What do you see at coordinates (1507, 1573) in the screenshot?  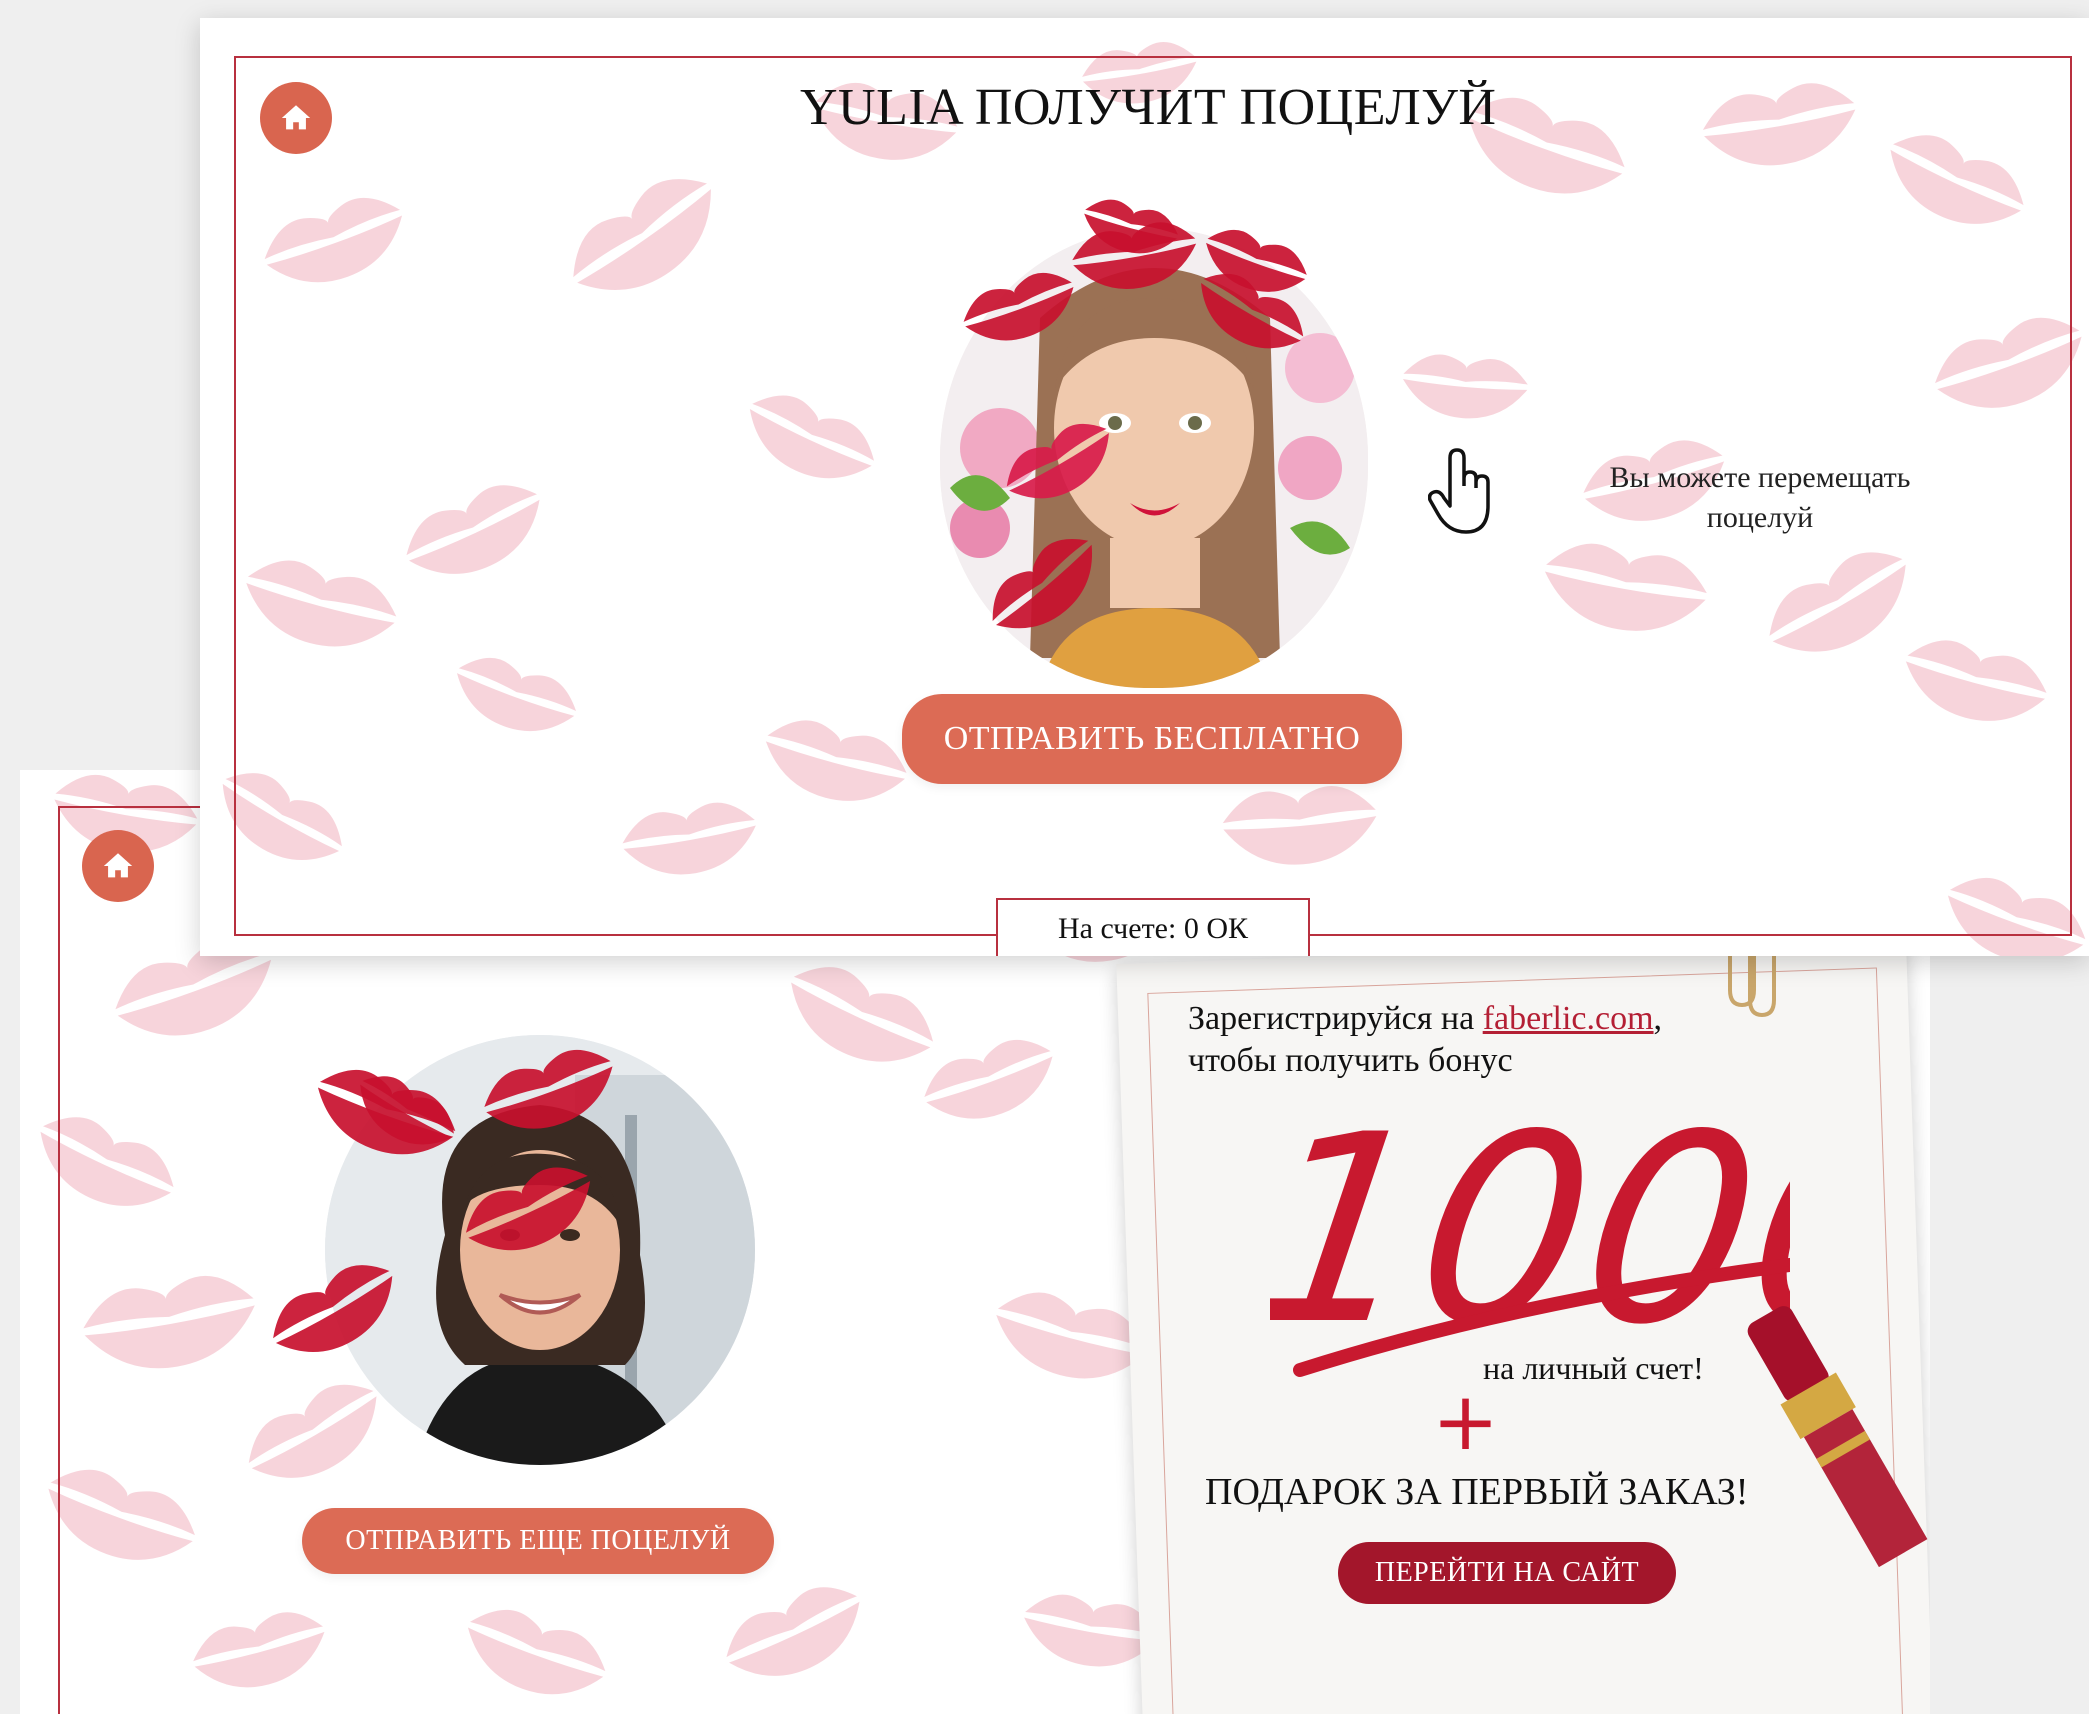 I see `go-to-site-button: ПЕРЕЙТИ НА САЙТ` at bounding box center [1507, 1573].